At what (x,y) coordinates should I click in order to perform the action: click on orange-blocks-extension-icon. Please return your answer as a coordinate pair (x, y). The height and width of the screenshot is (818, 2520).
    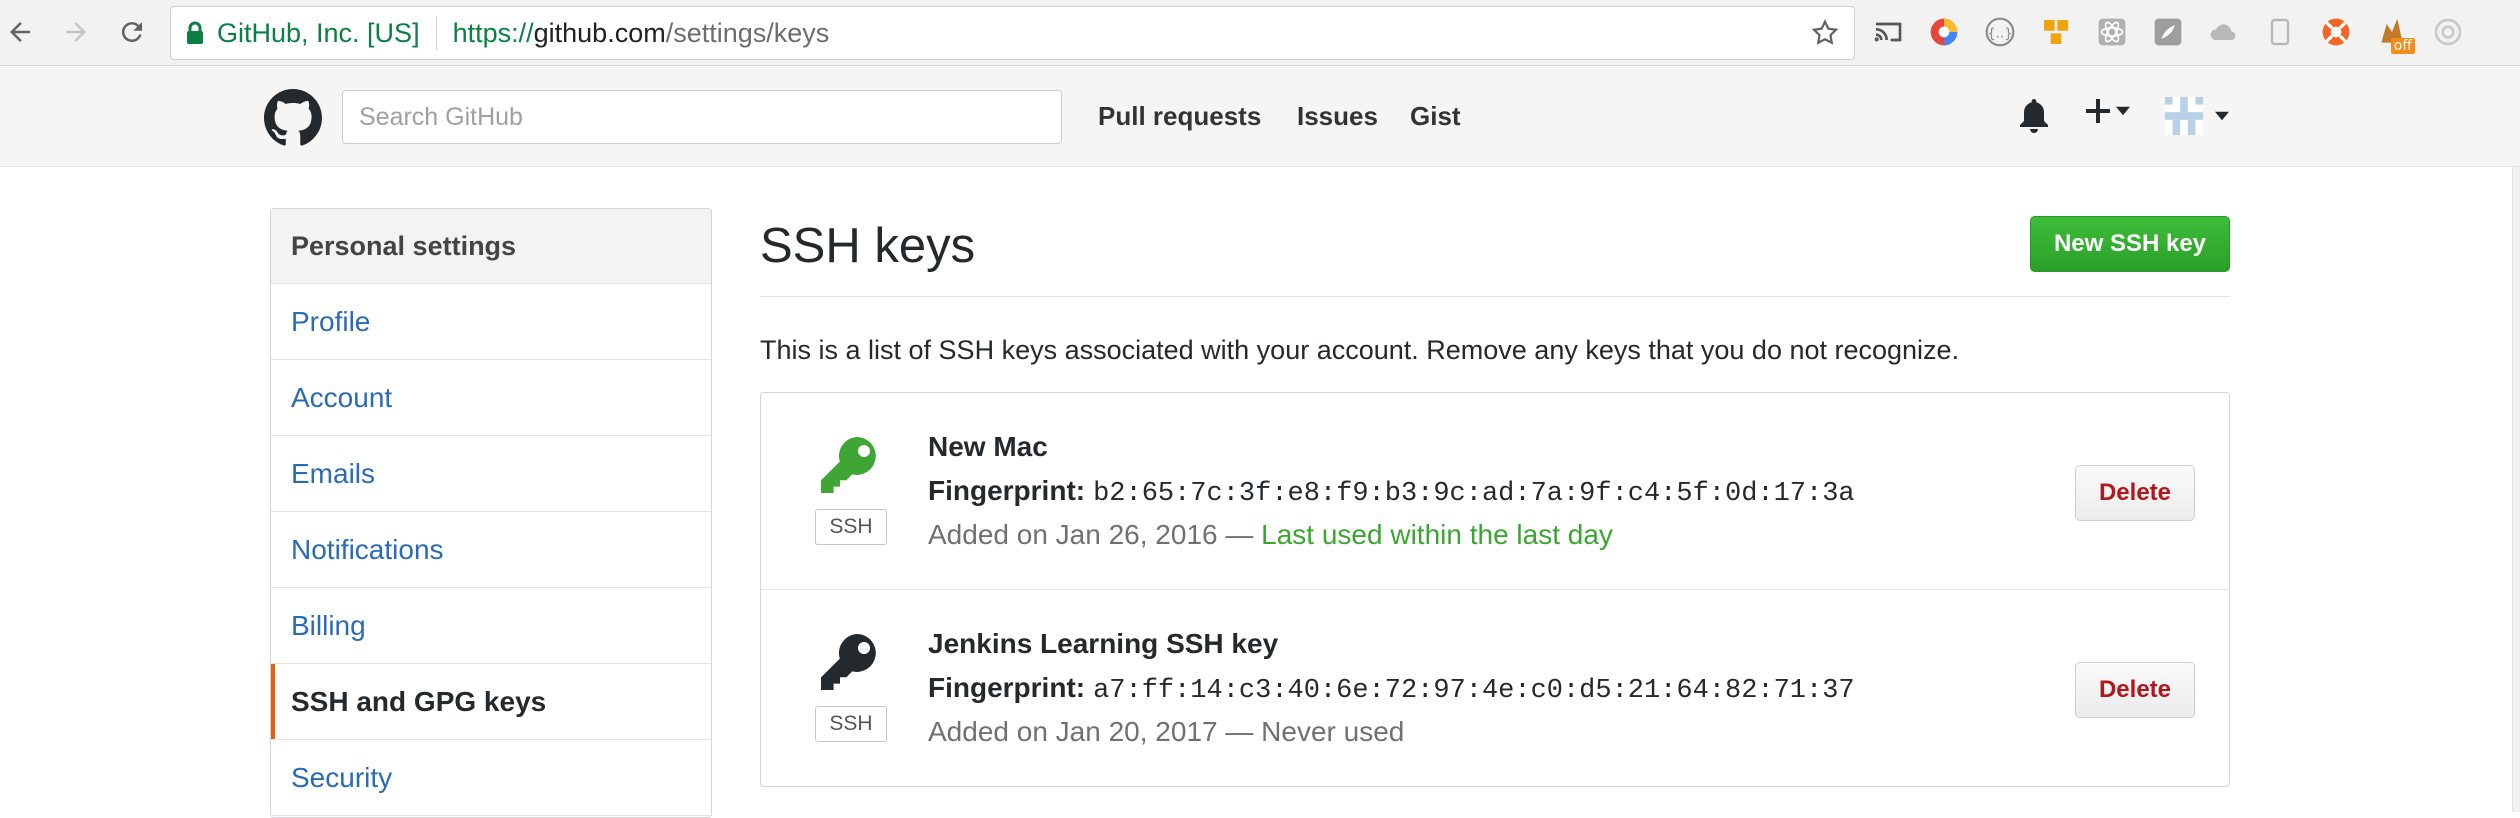
    Looking at the image, I should click on (2055, 32).